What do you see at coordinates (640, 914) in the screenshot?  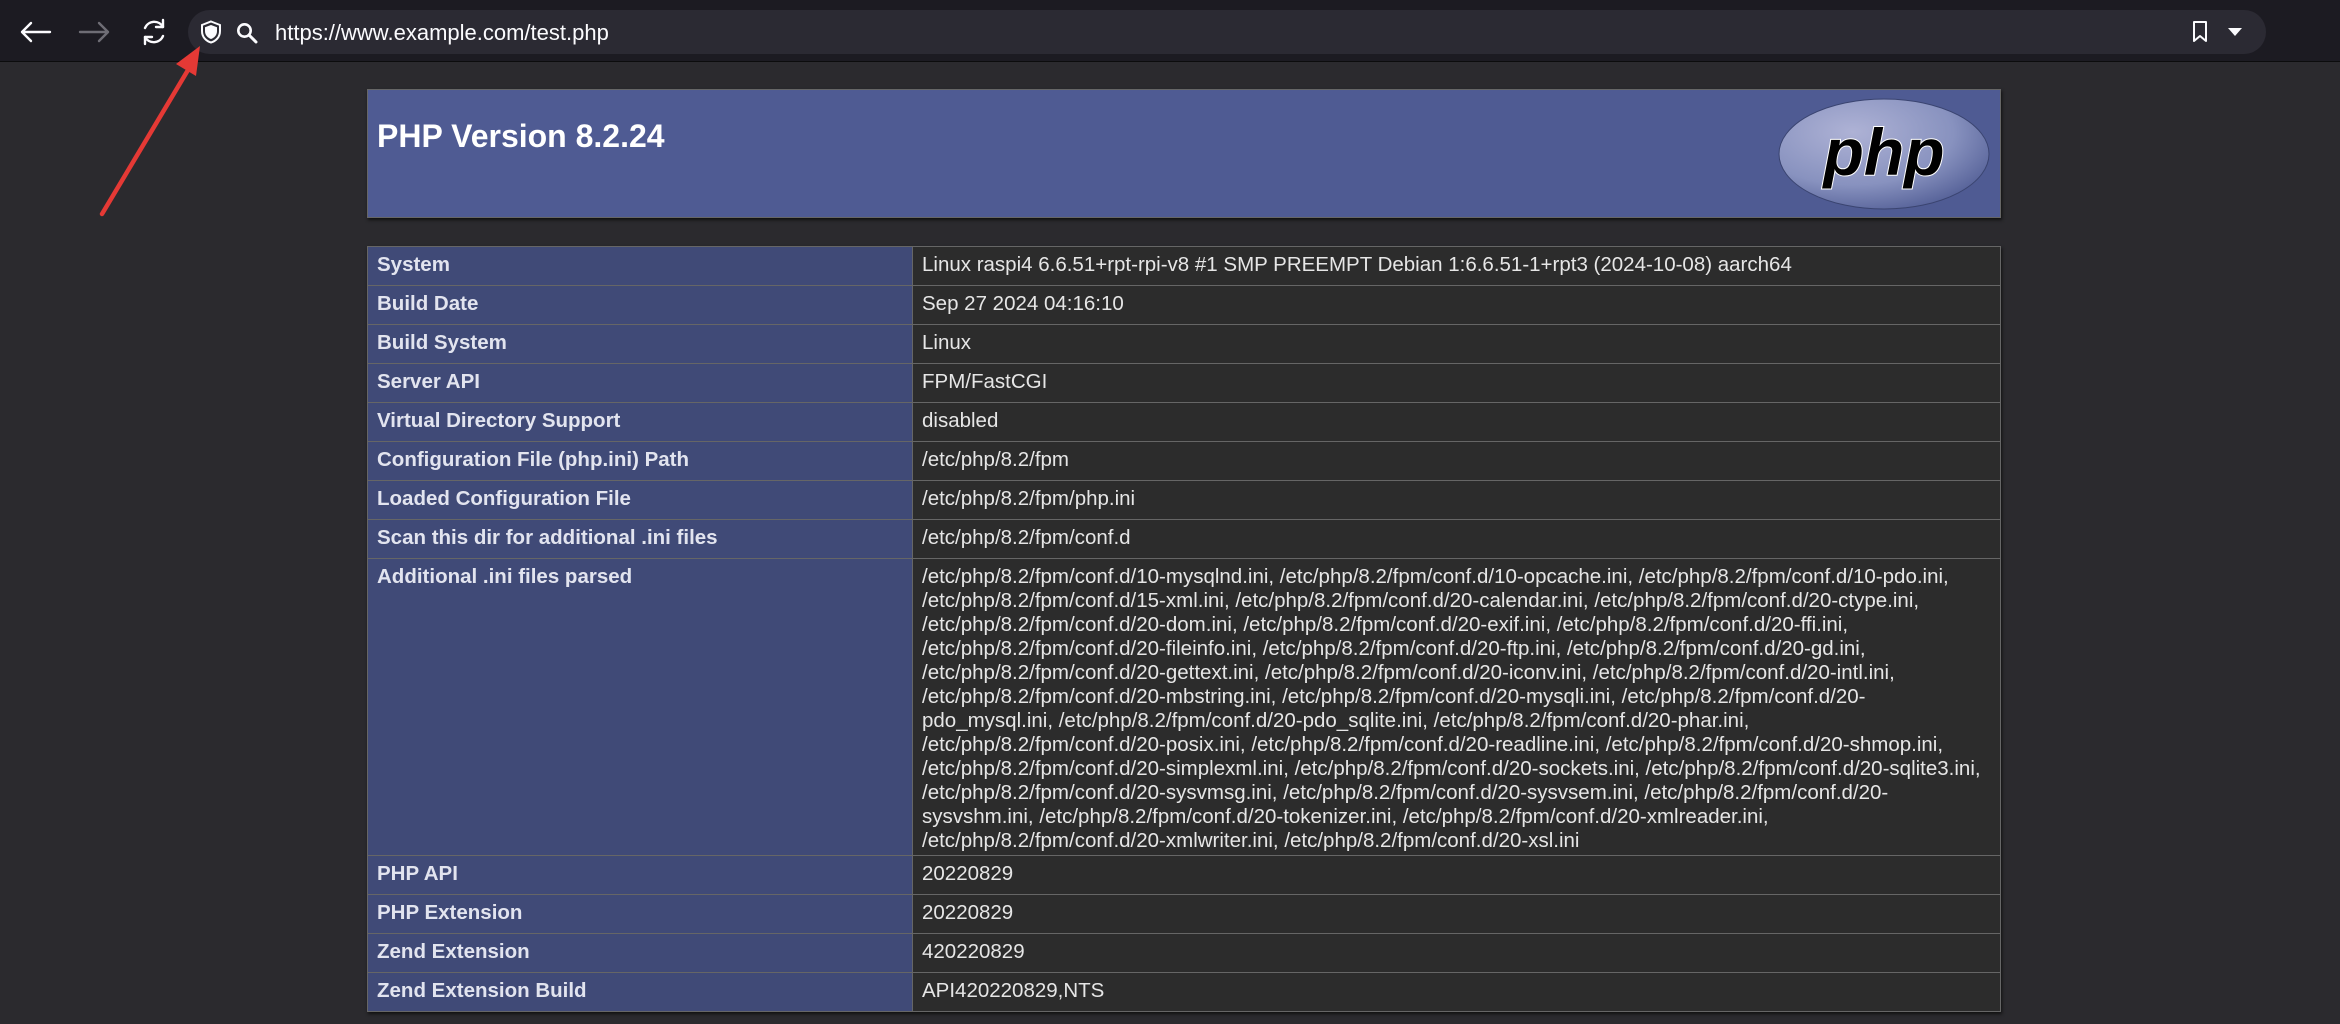 I see `row-key: PHP Extension` at bounding box center [640, 914].